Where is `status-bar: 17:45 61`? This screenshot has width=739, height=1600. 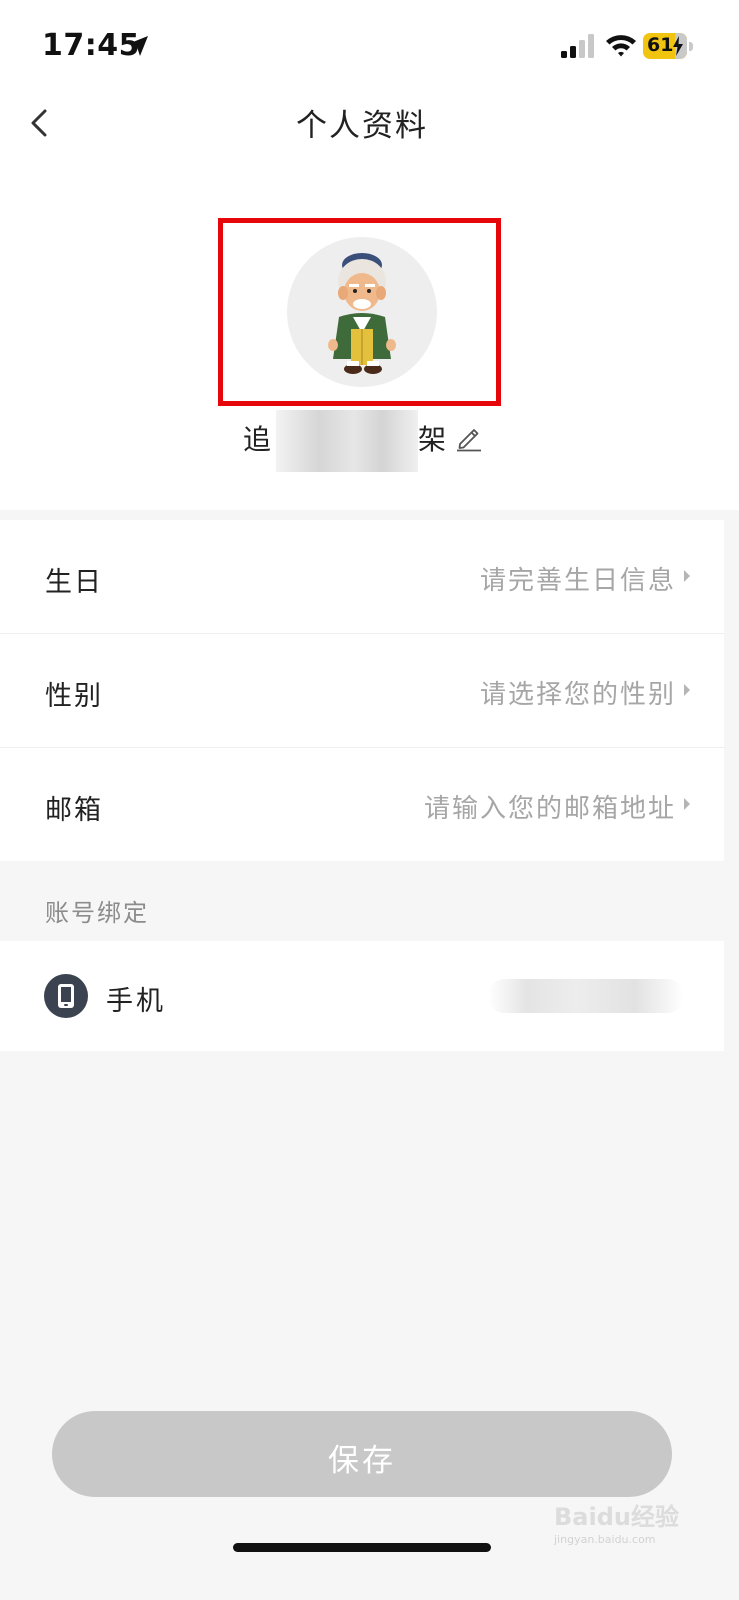
status-bar: 17:45 61 is located at coordinates (369, 46).